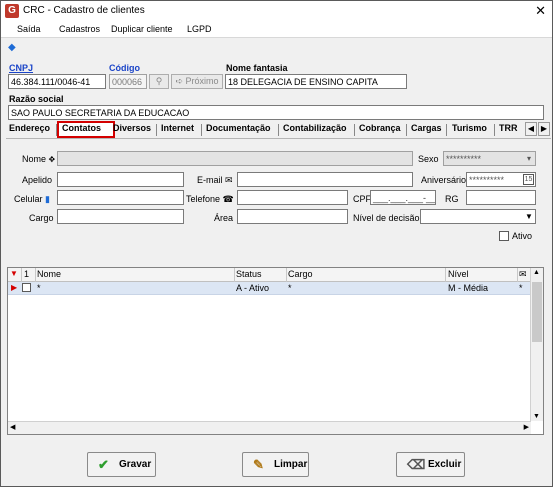  What do you see at coordinates (12, 11) in the screenshot?
I see `app-logo-icon: G` at bounding box center [12, 11].